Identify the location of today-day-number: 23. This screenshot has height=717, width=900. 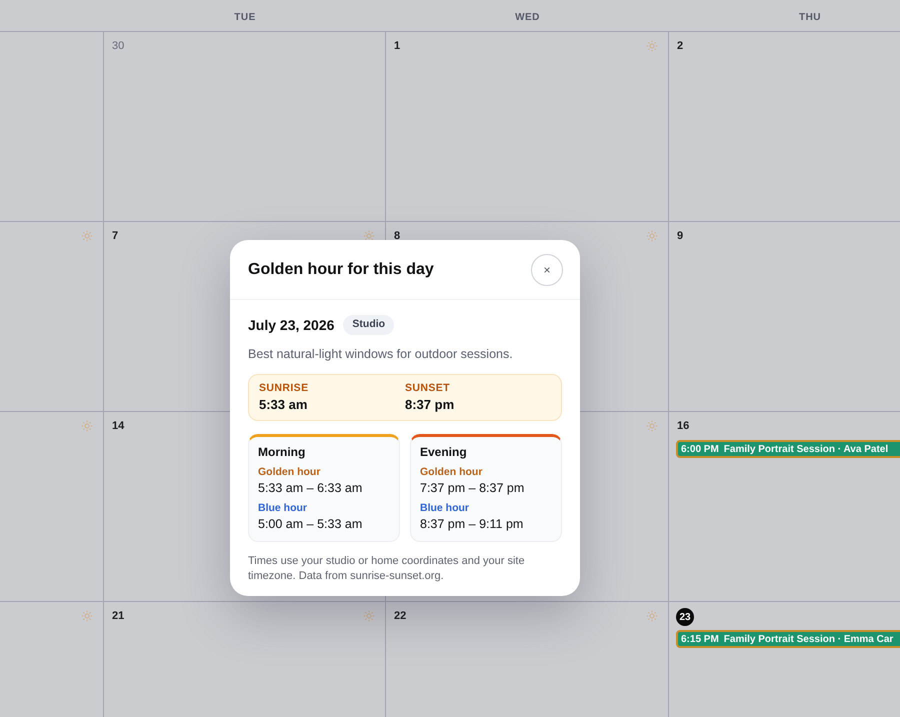
(685, 617).